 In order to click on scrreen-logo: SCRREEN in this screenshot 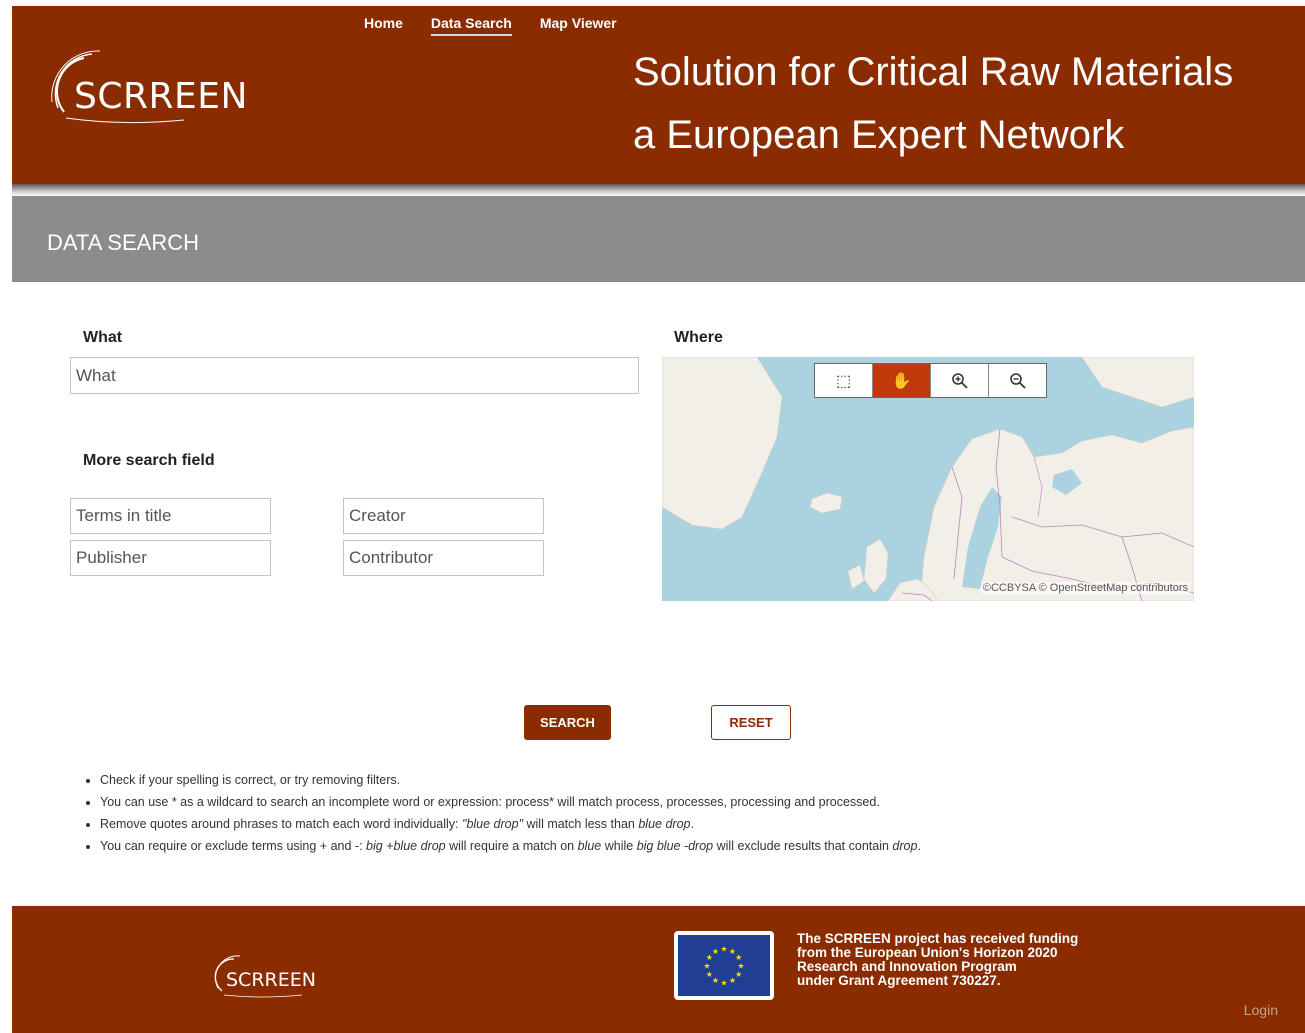, I will do `click(159, 86)`.